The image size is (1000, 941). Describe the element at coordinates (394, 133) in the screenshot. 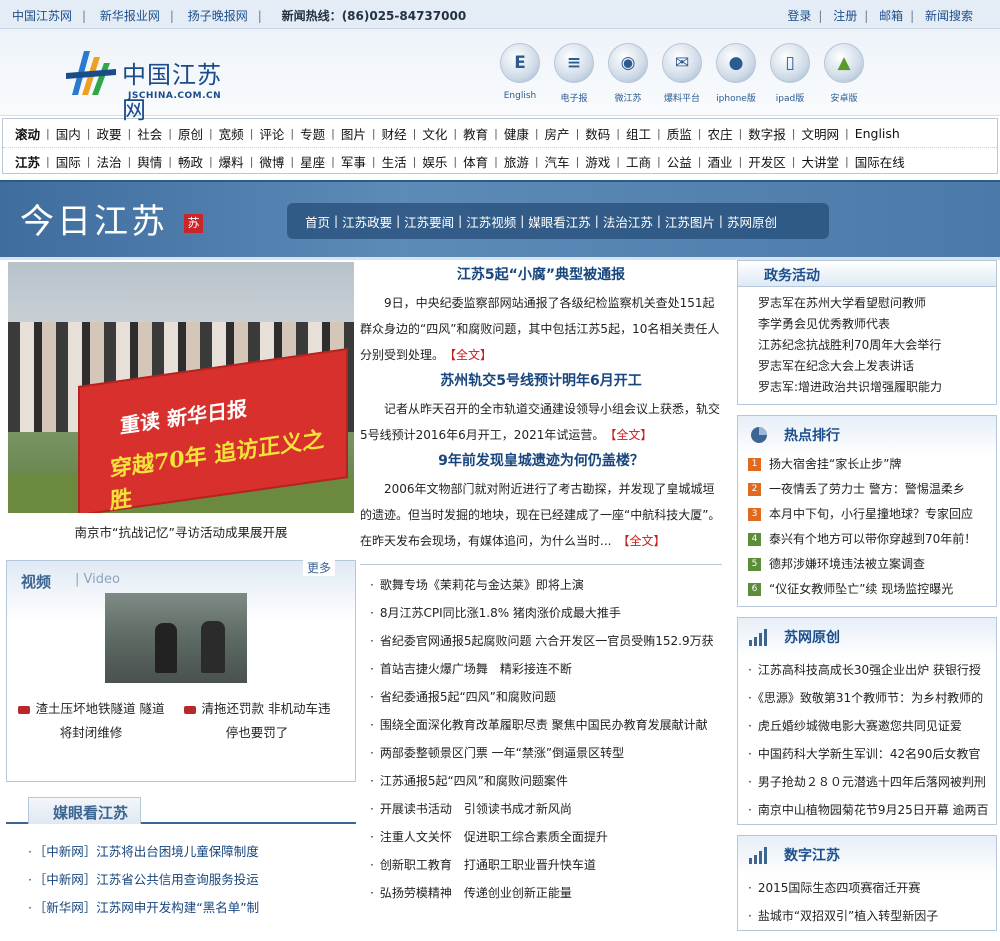

I see `nav-item: 财经` at that location.